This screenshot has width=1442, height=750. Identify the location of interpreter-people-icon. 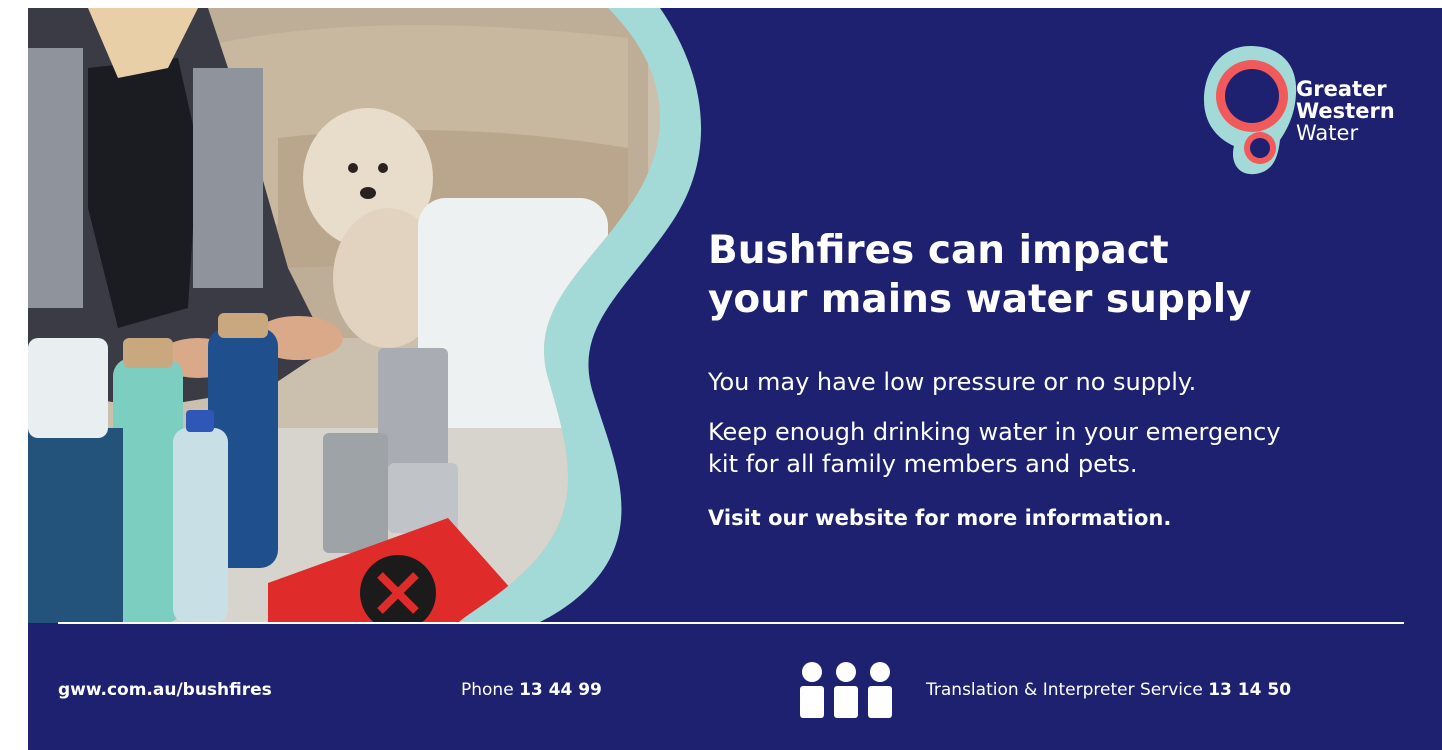
(846, 690).